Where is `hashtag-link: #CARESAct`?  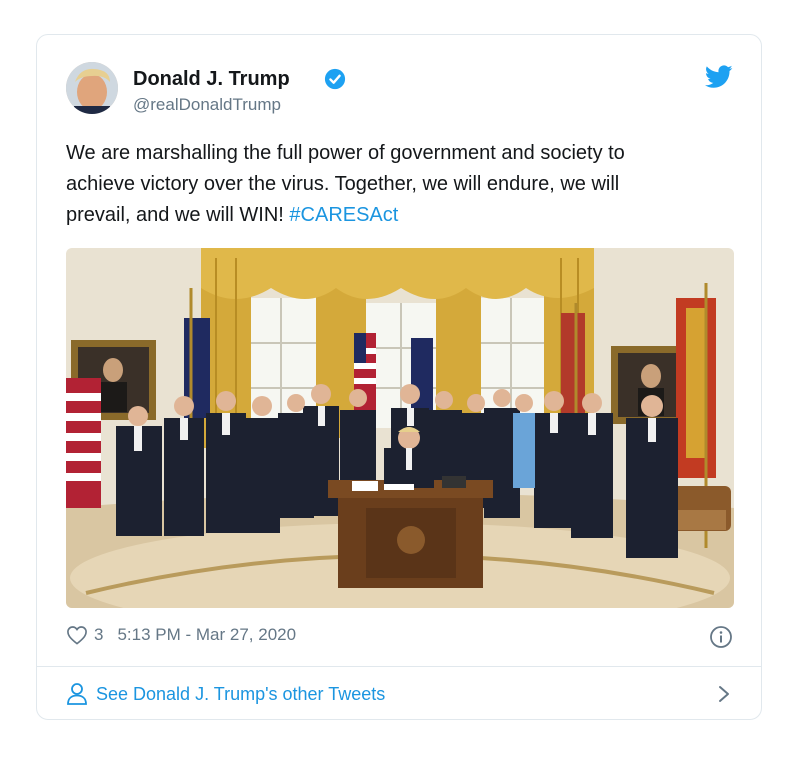
hashtag-link: #CARESAct is located at coordinates (343, 215).